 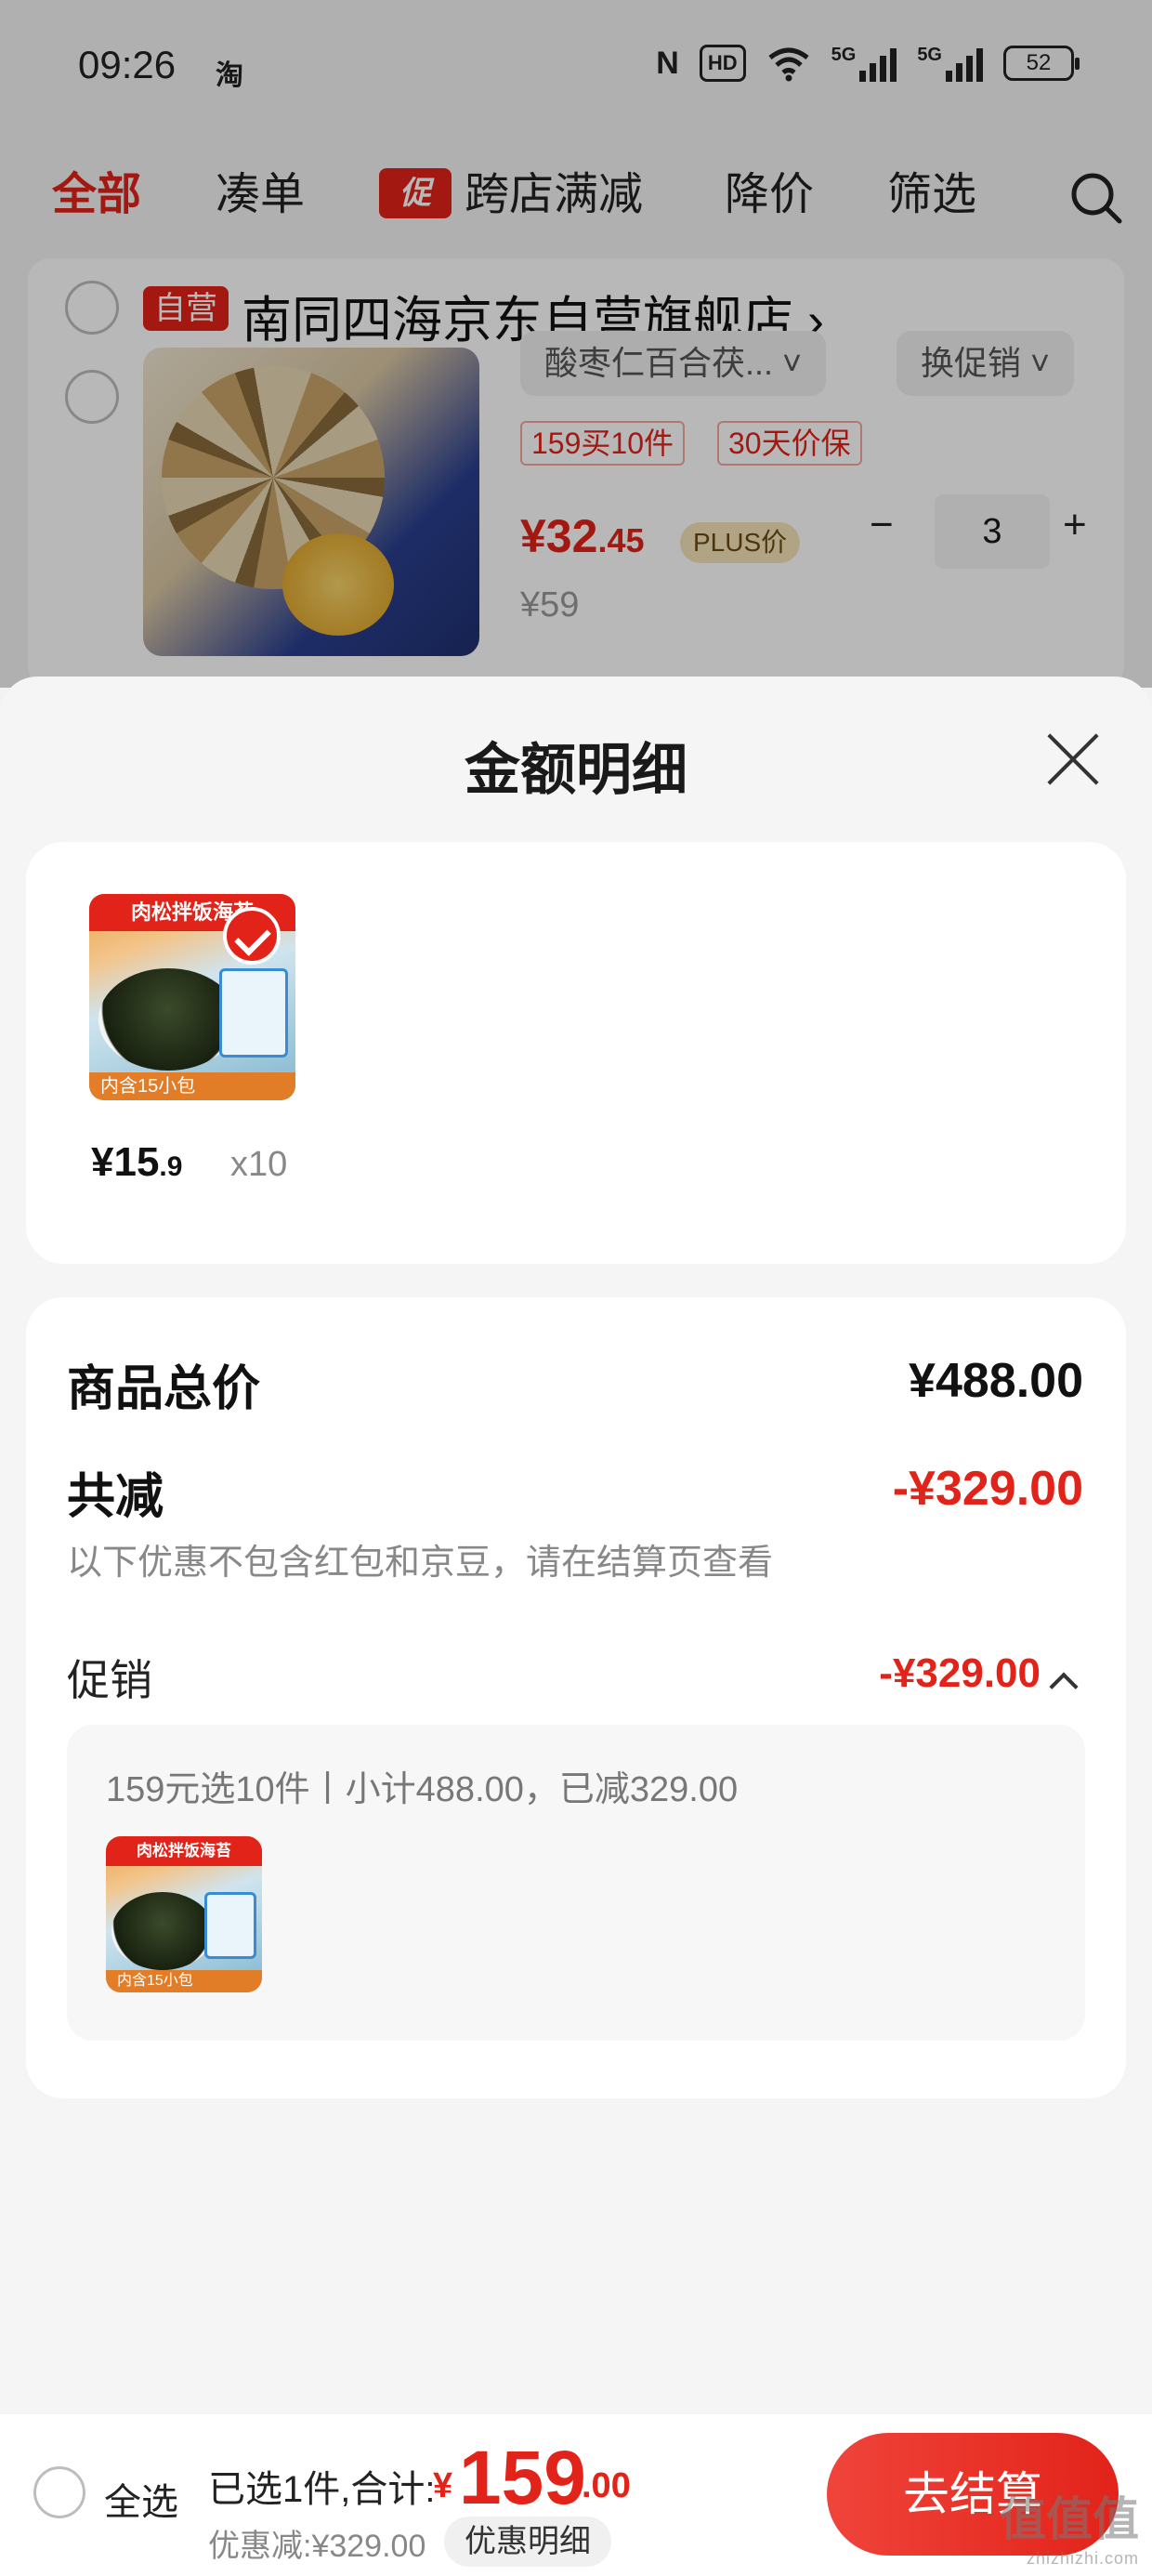 What do you see at coordinates (259, 1164) in the screenshot?
I see `item-quantity: x10` at bounding box center [259, 1164].